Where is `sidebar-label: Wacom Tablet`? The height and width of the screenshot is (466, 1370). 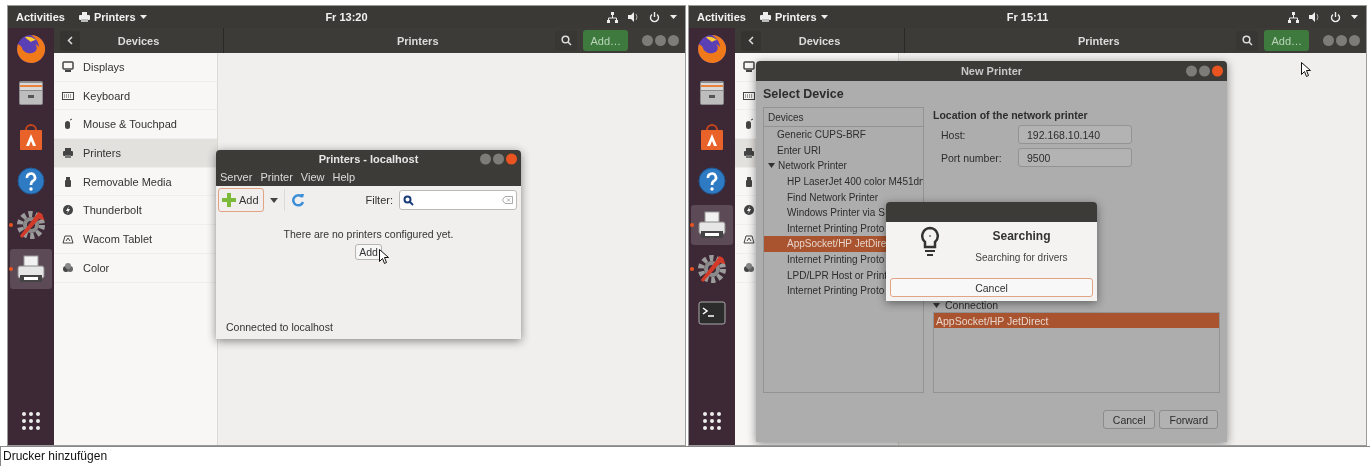
sidebar-label: Wacom Tablet is located at coordinates (118, 238).